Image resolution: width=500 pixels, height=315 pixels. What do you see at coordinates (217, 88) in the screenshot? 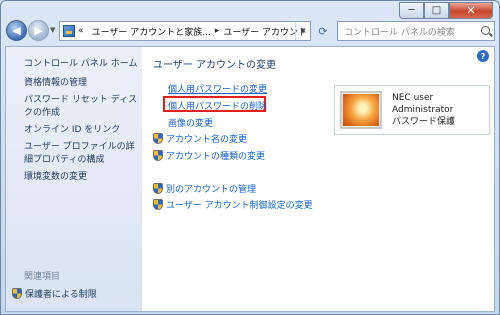
I see `change-password-link: 個人用パスワードの変更` at bounding box center [217, 88].